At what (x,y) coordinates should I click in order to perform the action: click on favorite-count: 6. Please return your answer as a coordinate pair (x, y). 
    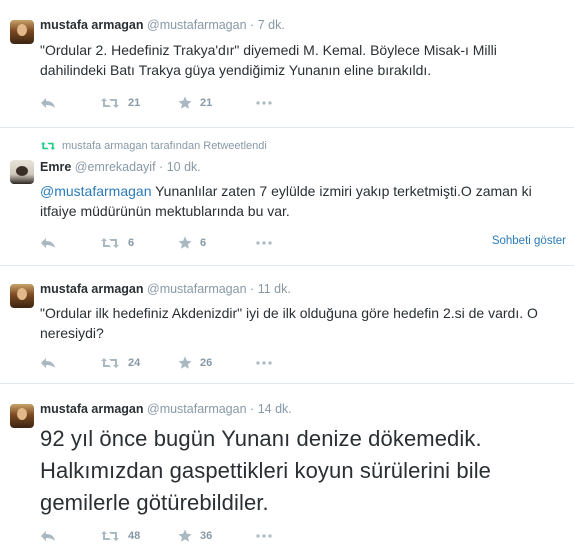
    Looking at the image, I should click on (203, 243).